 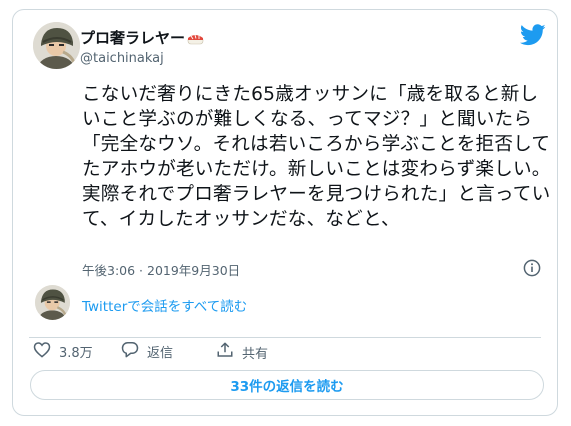 What do you see at coordinates (160, 353) in the screenshot?
I see `reply-label: 返信` at bounding box center [160, 353].